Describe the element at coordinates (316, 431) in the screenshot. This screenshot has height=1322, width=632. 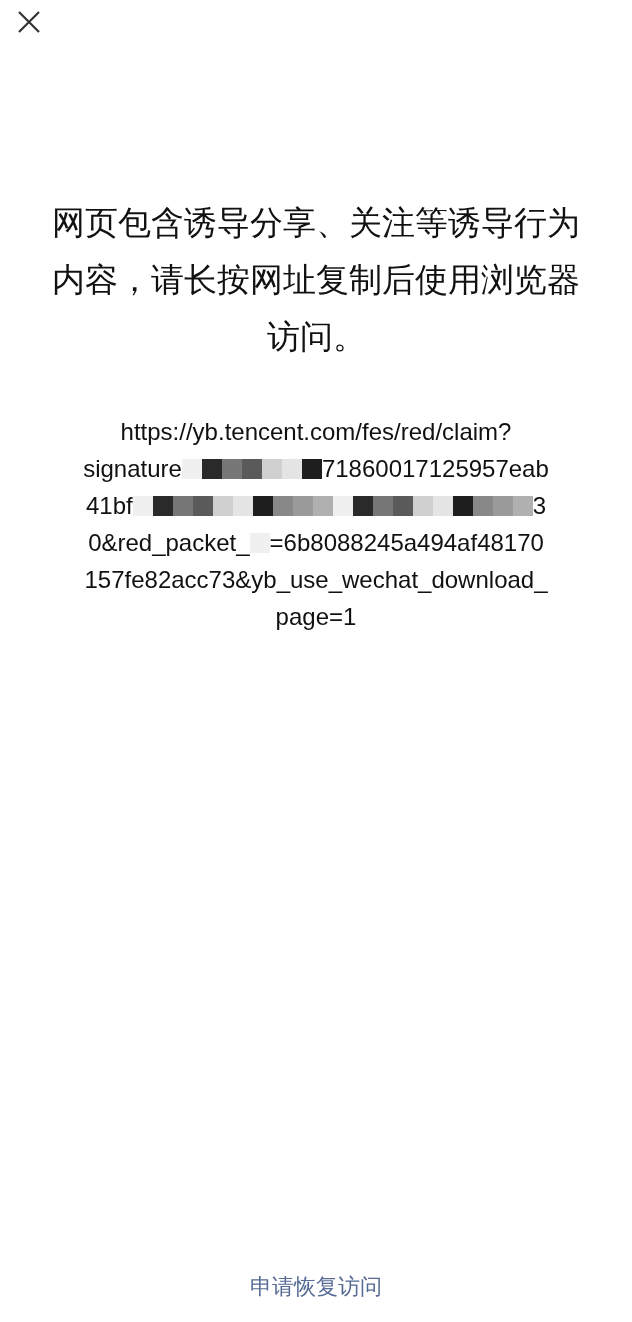
I see `url-text: https://yb.tencent.com/fes/red/claim?` at that location.